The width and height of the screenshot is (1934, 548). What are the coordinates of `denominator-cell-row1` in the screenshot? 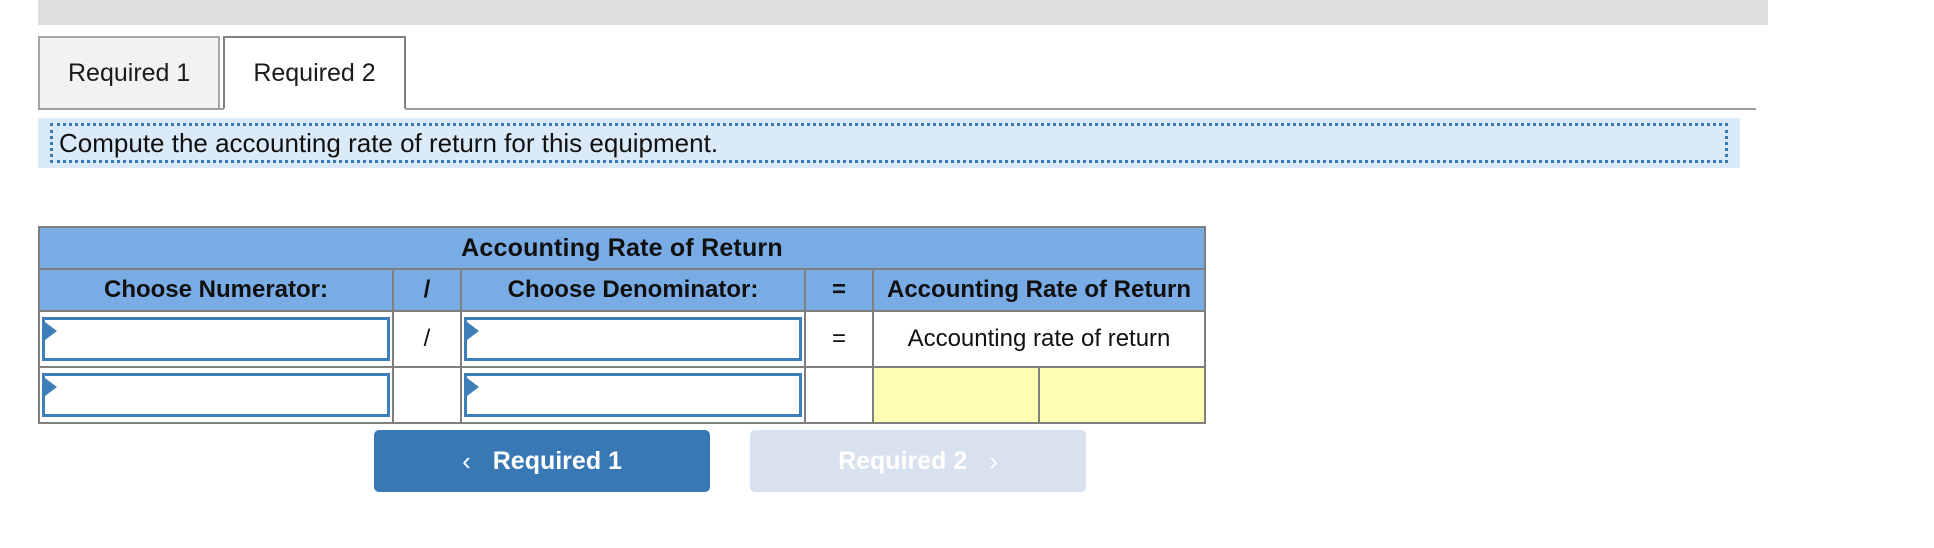 It's located at (633, 339).